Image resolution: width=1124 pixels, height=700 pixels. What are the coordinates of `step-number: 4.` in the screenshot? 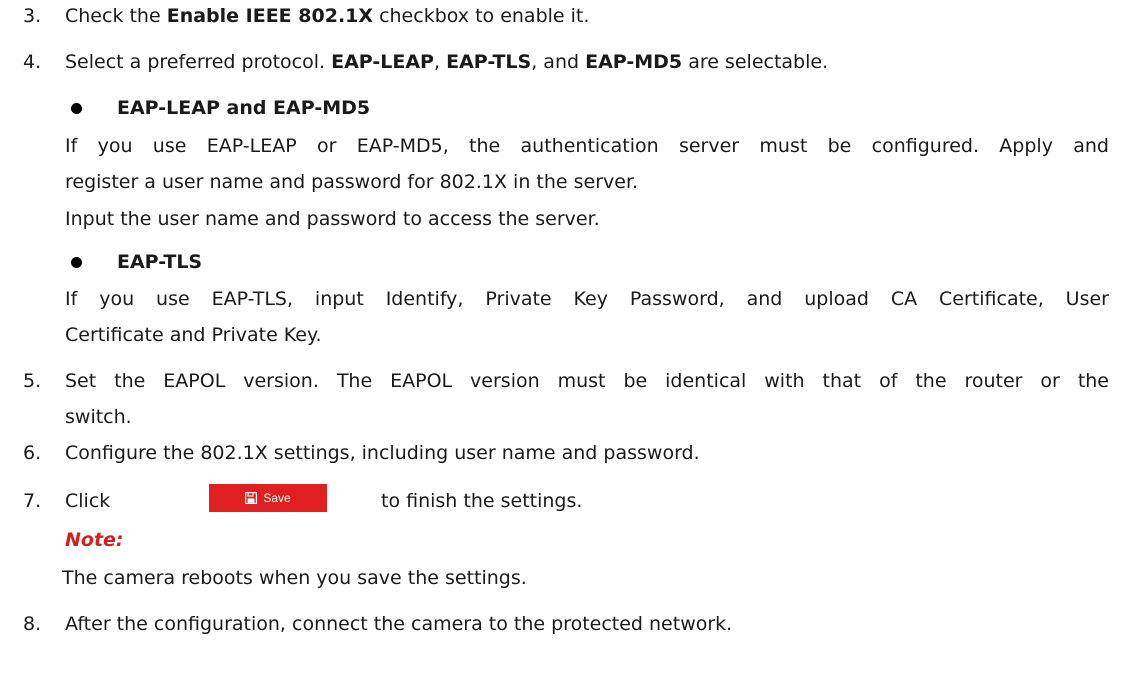 It's located at (32, 62).